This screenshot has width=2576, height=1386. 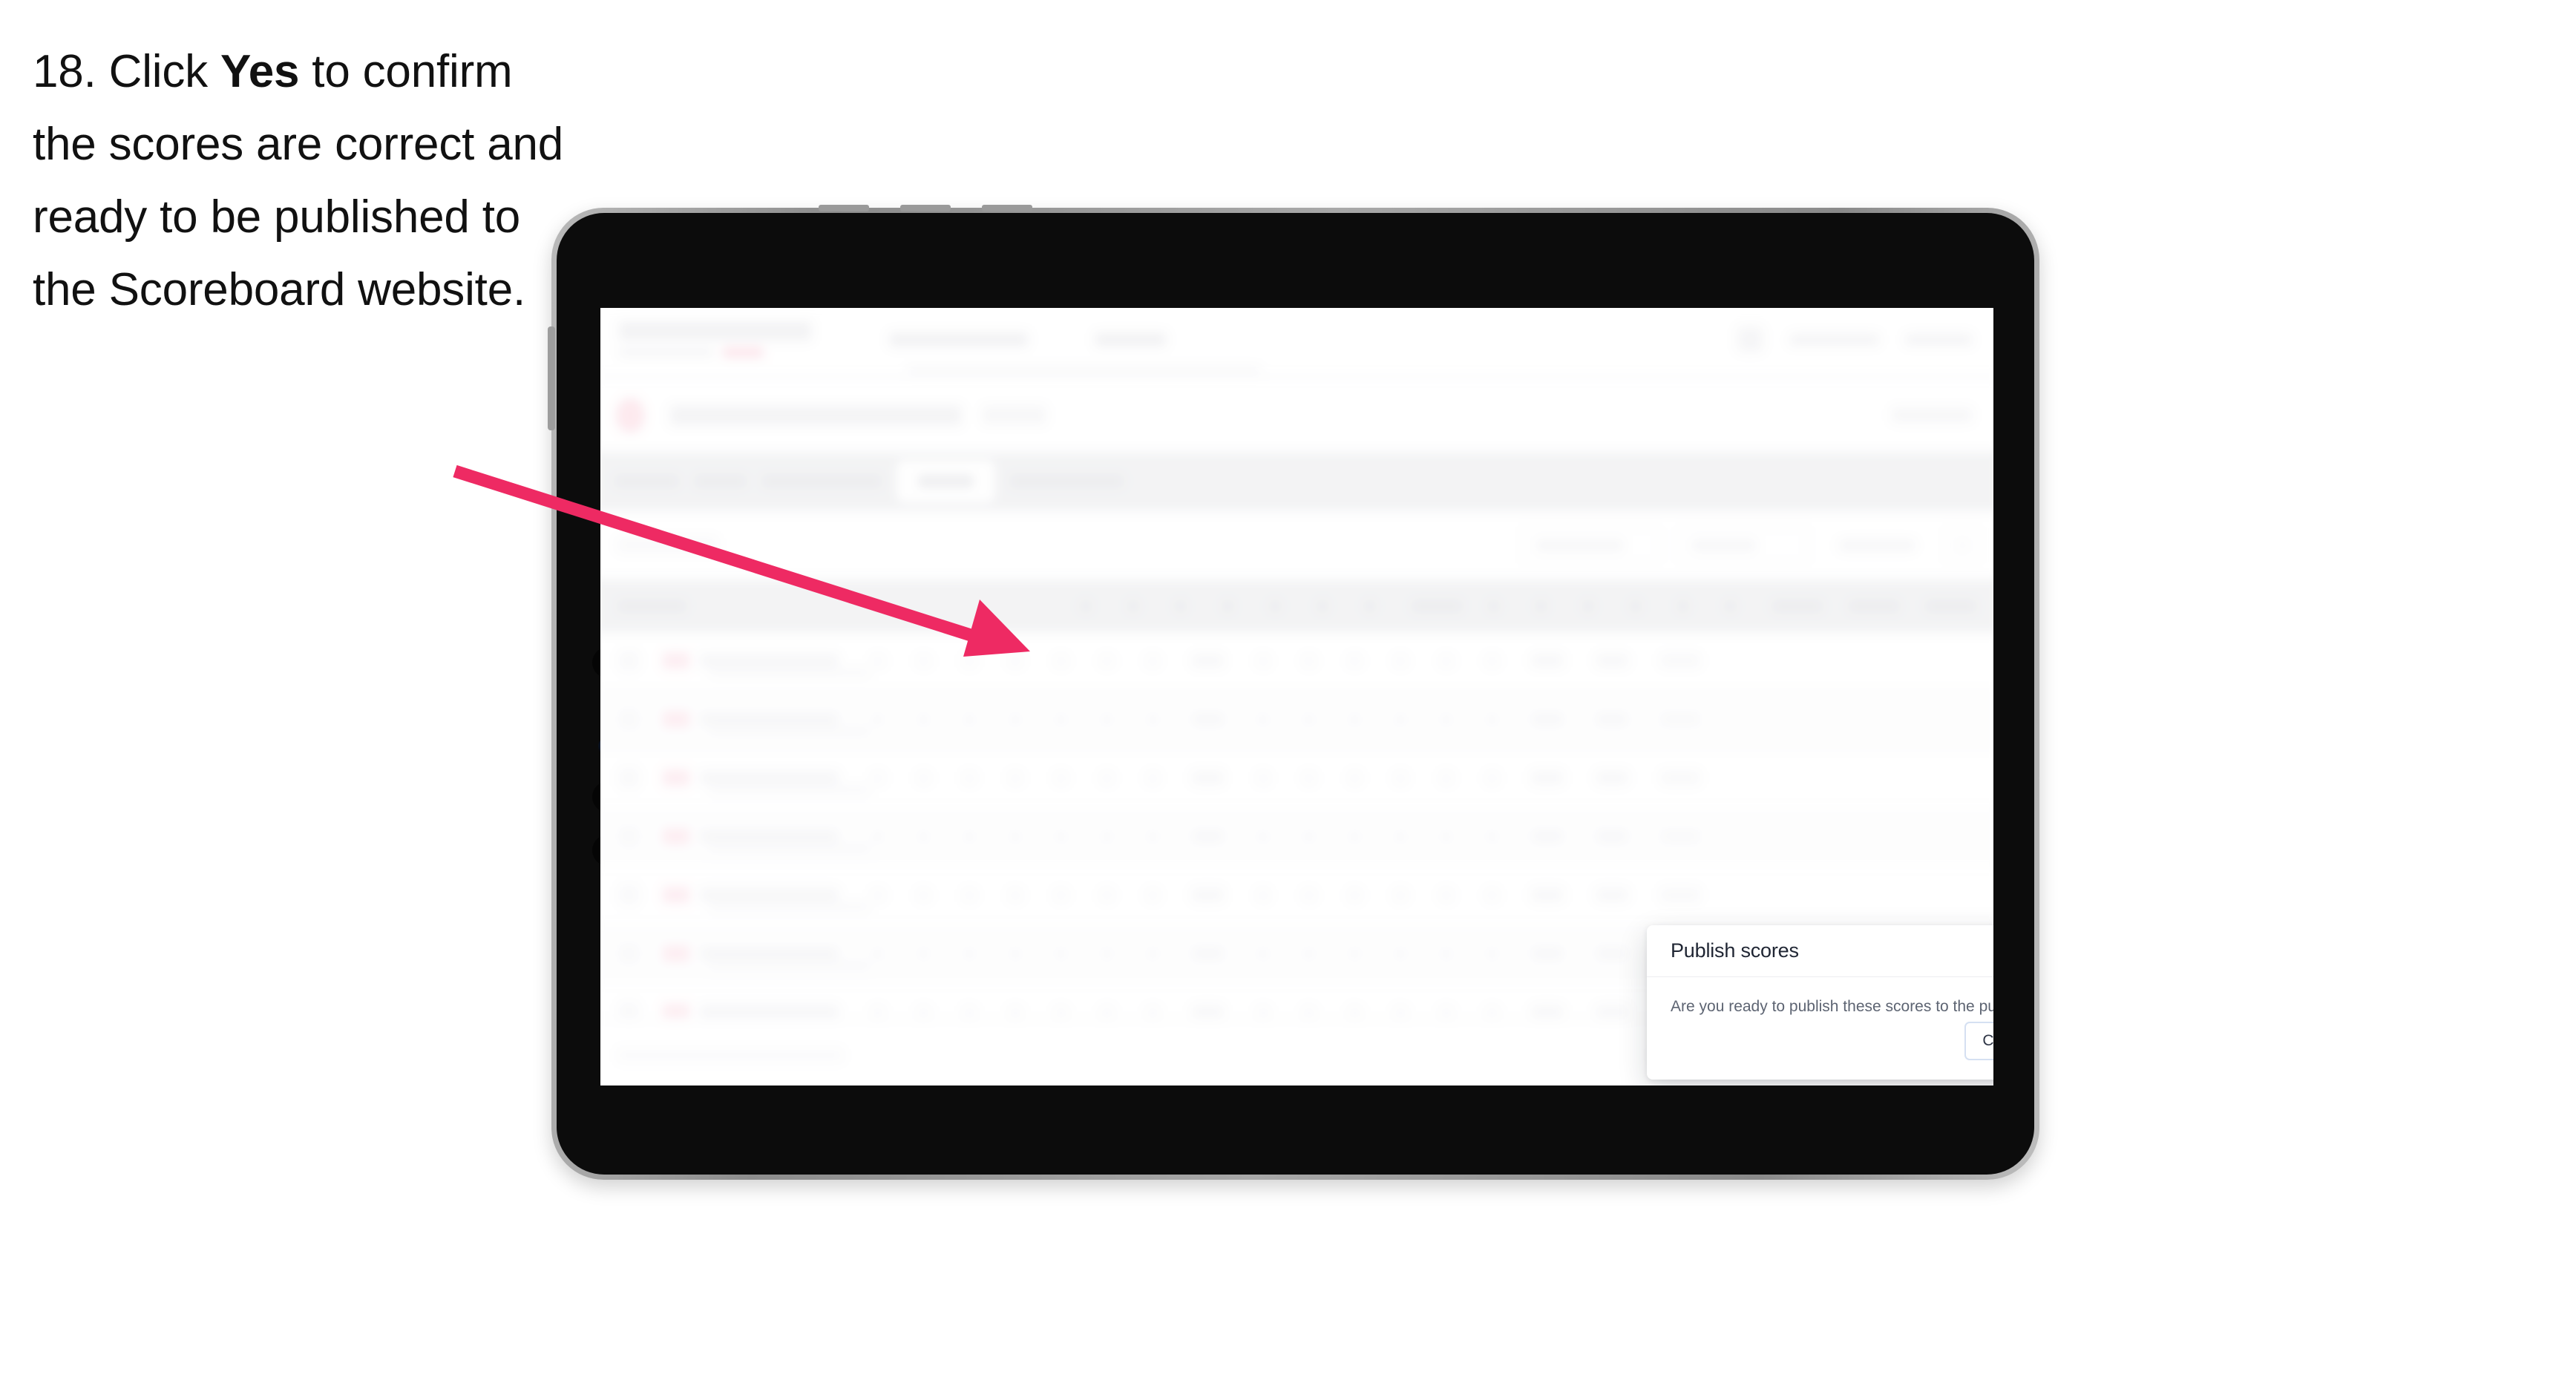 I want to click on dialog-actions: Cancel Yes, so click(x=1978, y=1041).